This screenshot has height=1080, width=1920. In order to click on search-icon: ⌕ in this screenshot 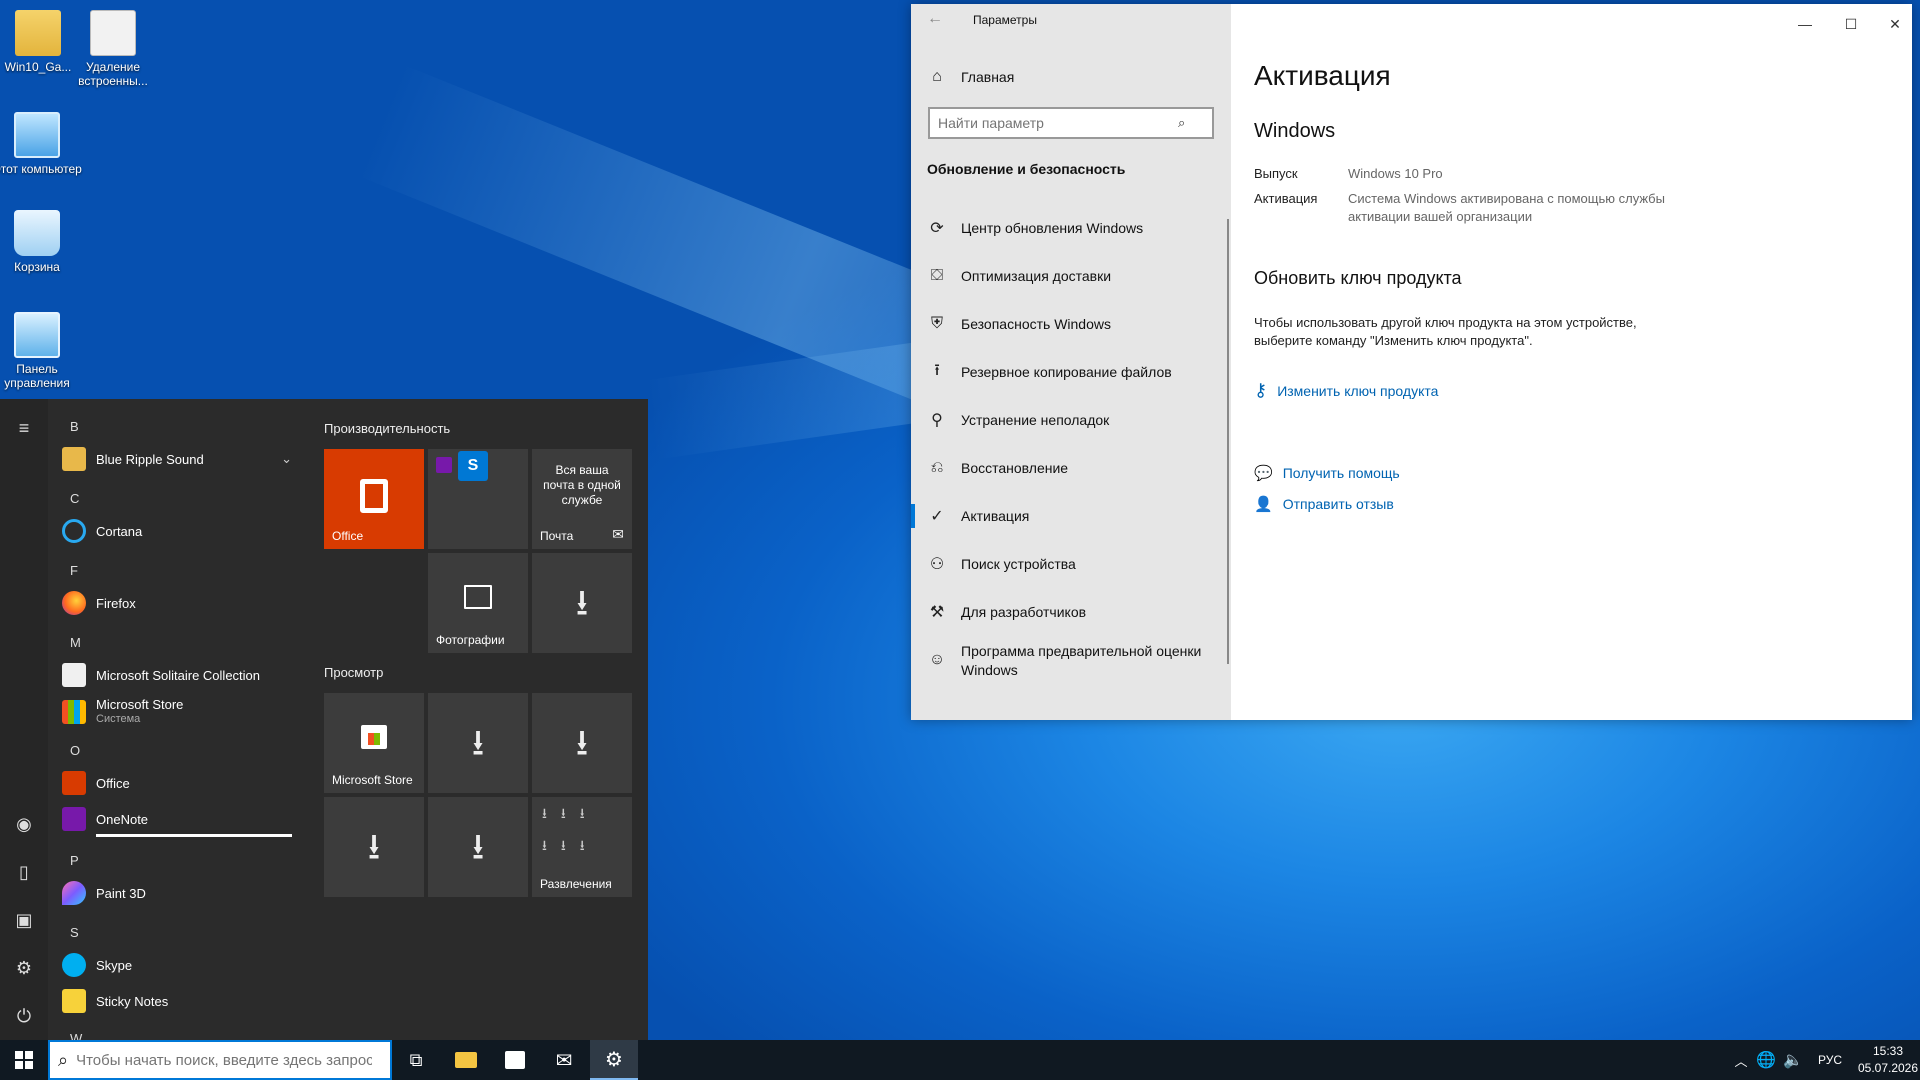, I will do `click(1181, 123)`.